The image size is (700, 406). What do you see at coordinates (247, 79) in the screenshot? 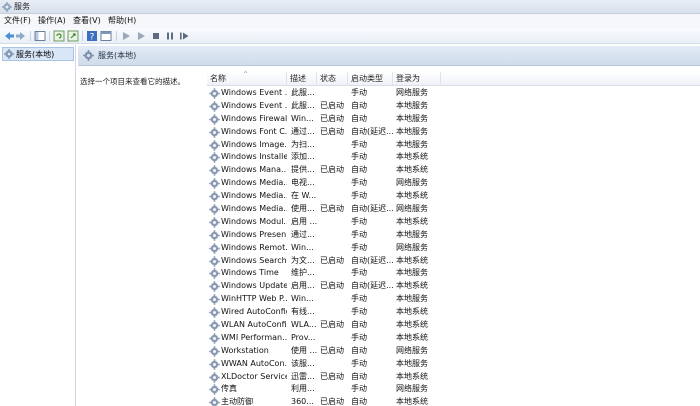
I see `column-header-name: 名称 ^` at bounding box center [247, 79].